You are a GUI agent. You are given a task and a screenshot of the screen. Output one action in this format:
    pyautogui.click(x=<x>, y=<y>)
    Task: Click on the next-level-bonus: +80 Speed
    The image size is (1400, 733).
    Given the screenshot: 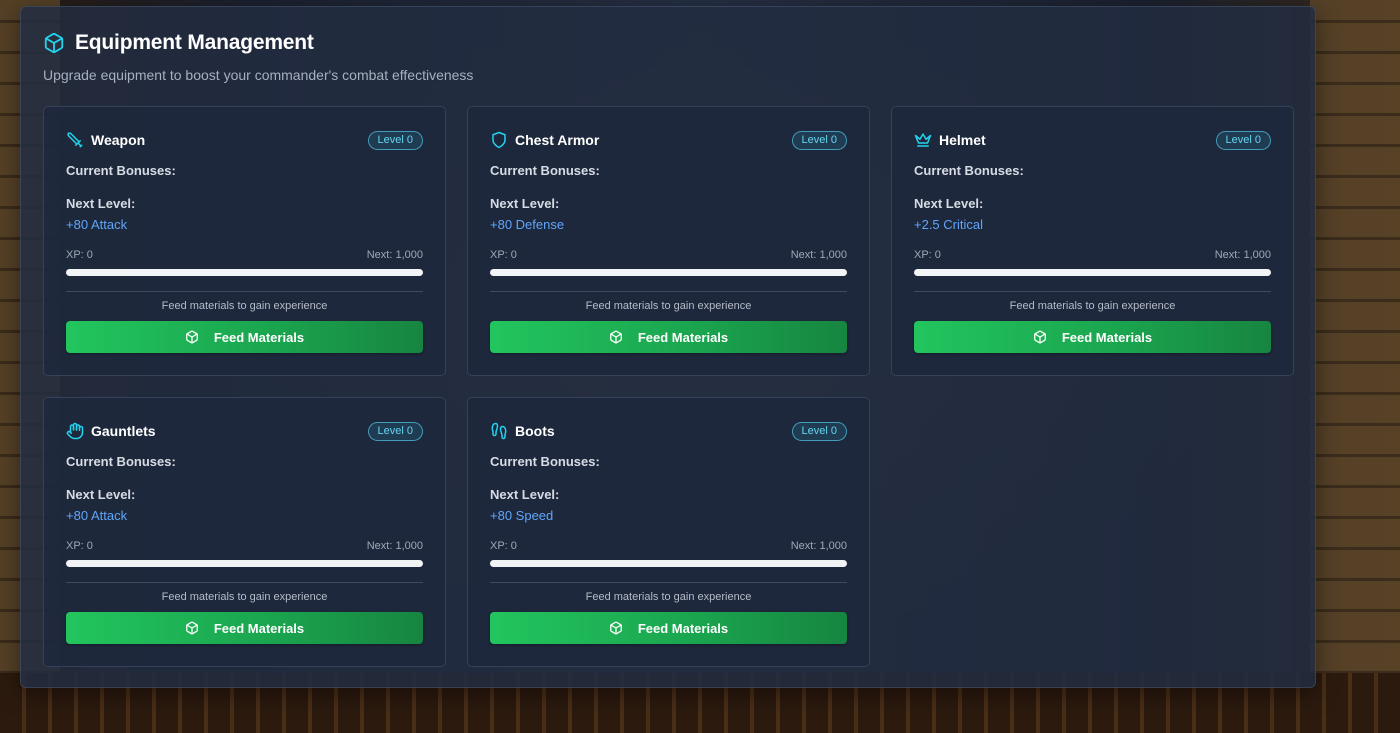 What is the action you would take?
    pyautogui.click(x=522, y=515)
    